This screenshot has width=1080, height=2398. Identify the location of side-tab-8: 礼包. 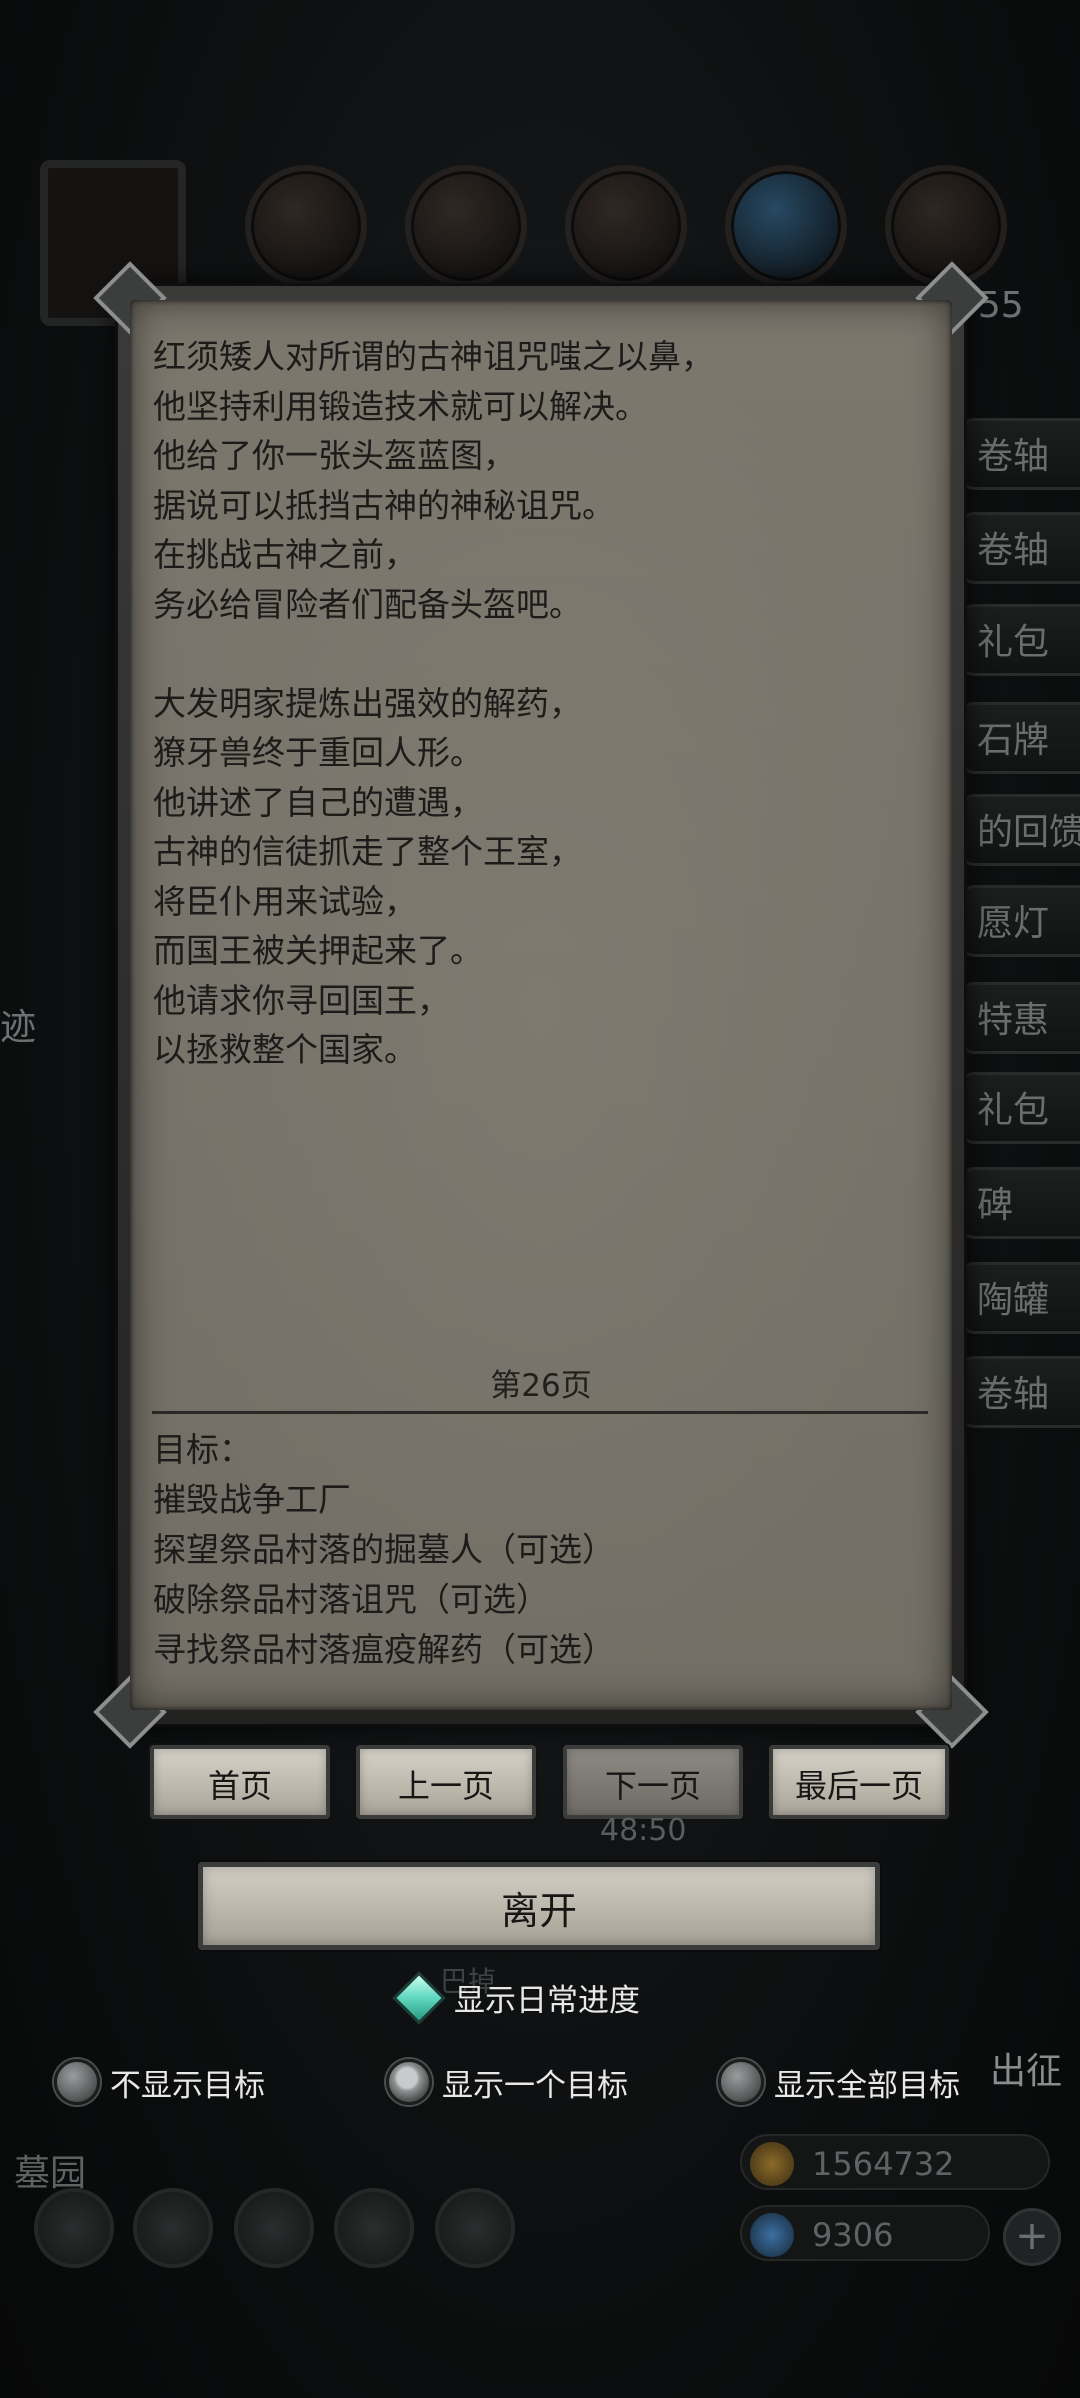
(1020, 1108).